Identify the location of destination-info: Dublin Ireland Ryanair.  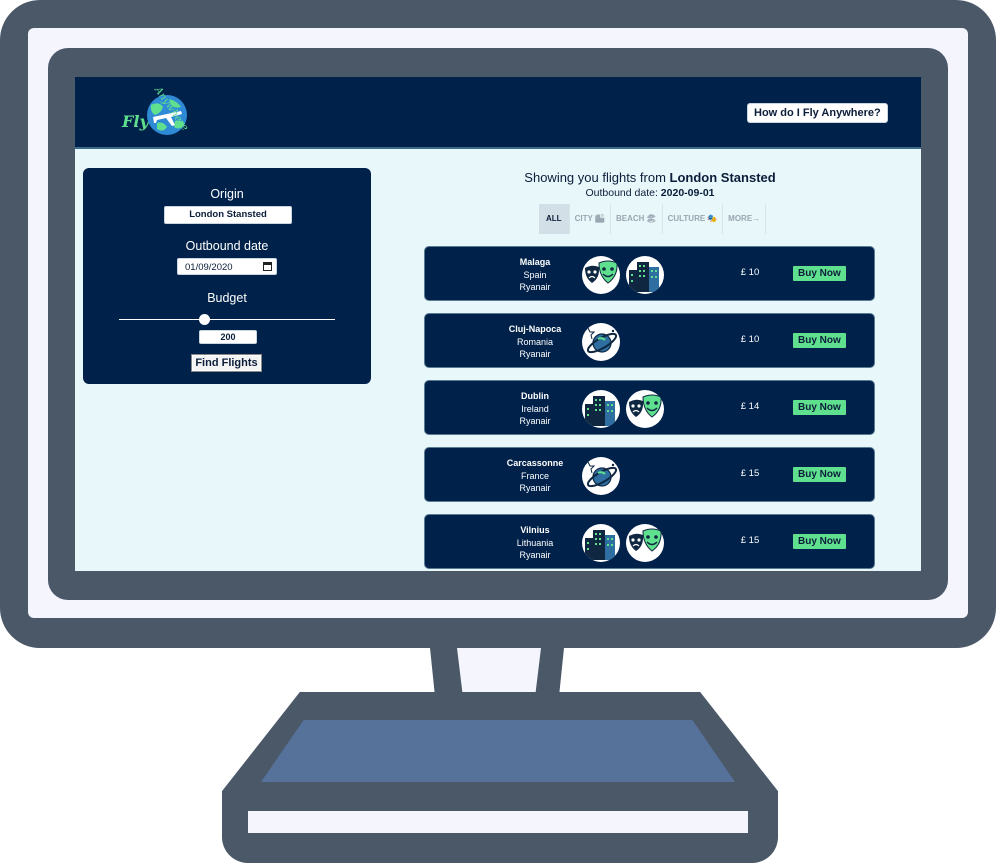
(535, 409).